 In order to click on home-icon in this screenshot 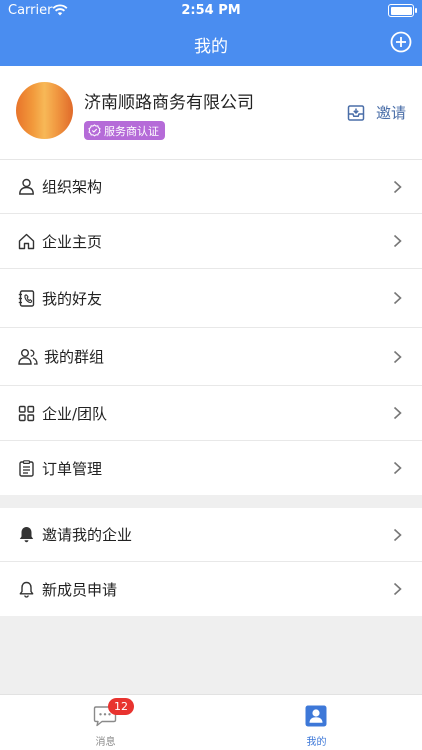, I will do `click(26, 241)`.